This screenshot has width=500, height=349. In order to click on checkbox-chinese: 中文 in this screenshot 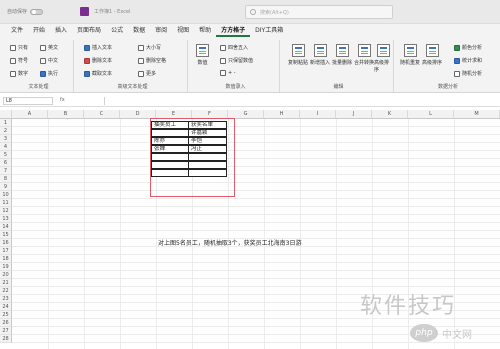, I will do `click(49, 60)`.